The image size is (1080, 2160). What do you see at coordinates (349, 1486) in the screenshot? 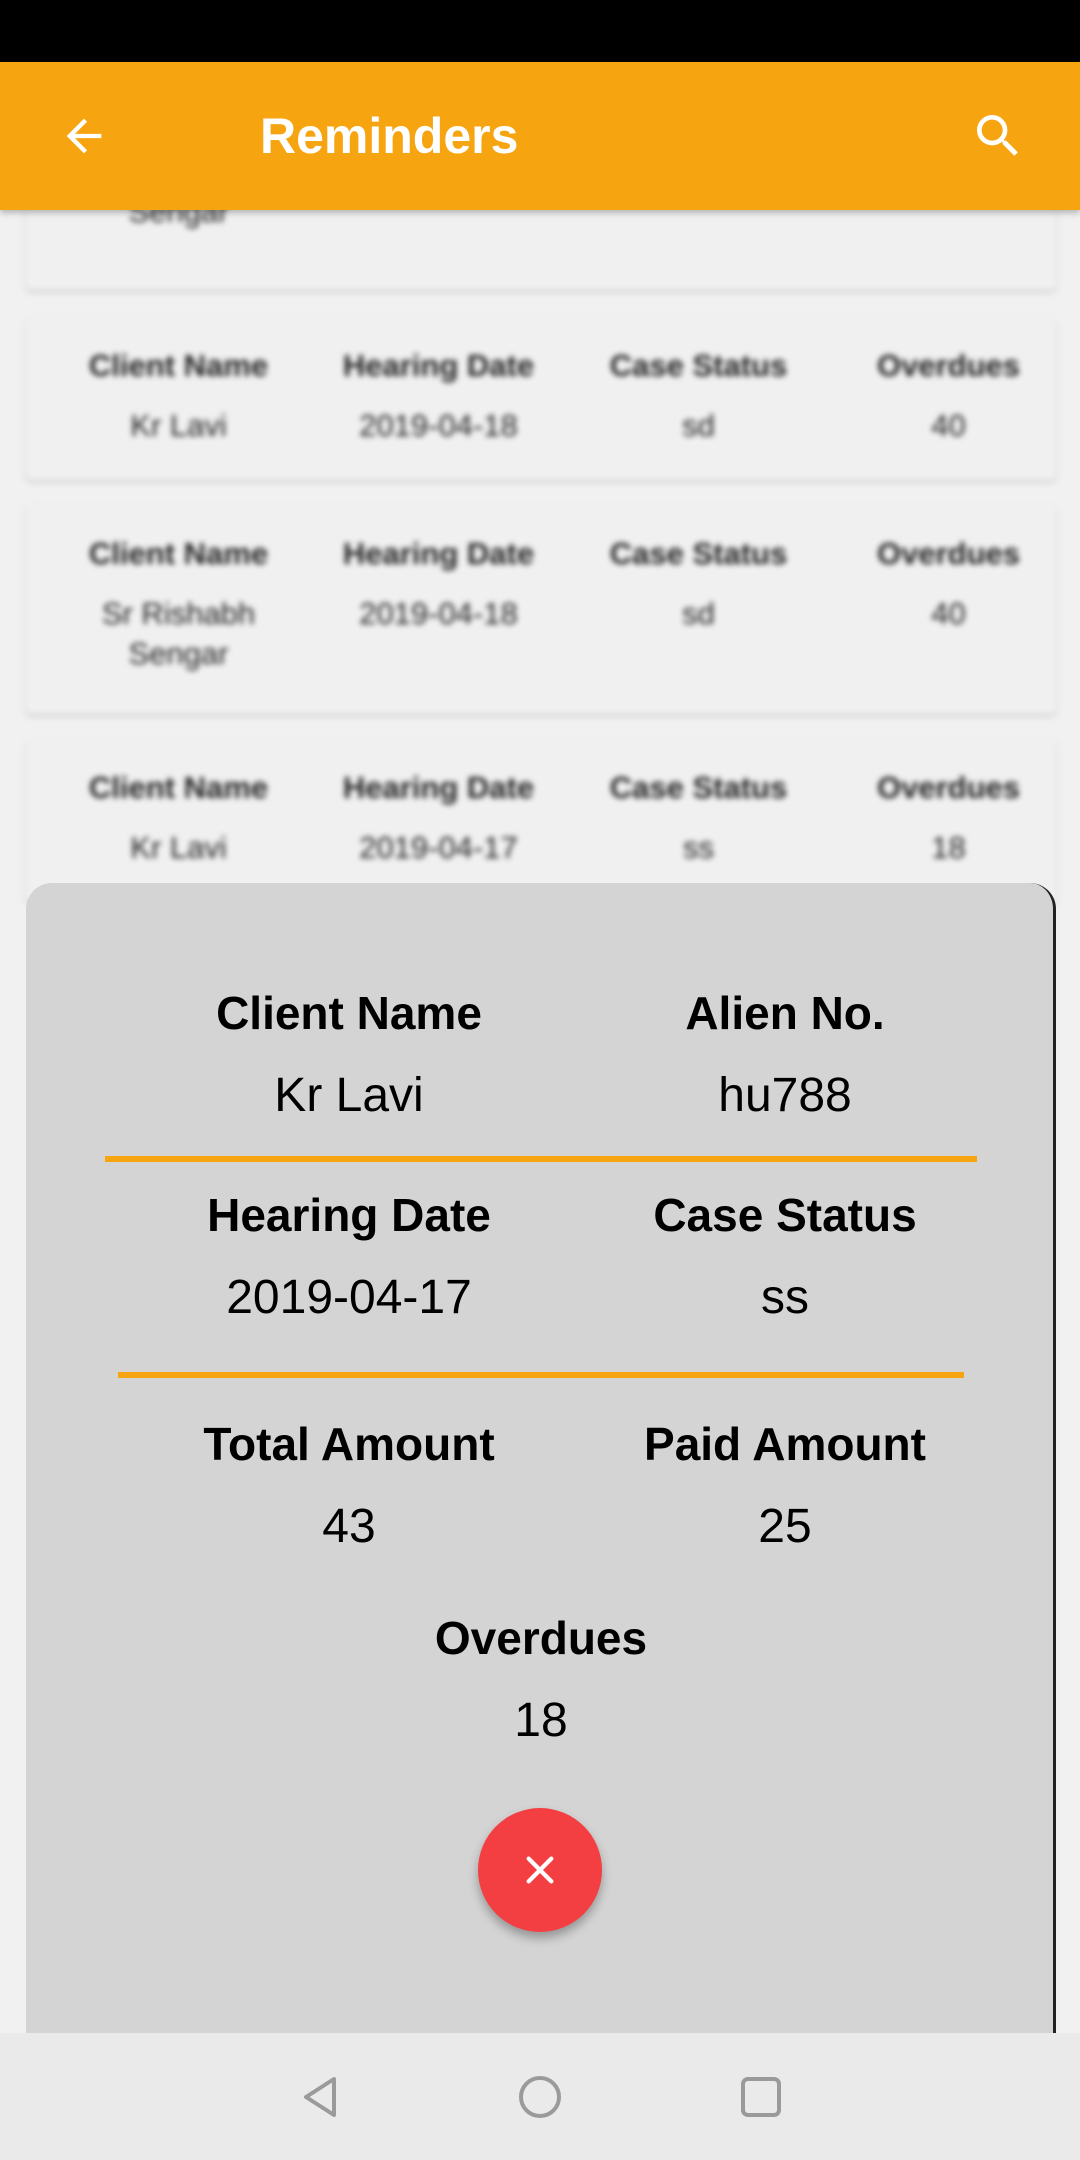
I see `total-amount-field: Total Amount 43` at bounding box center [349, 1486].